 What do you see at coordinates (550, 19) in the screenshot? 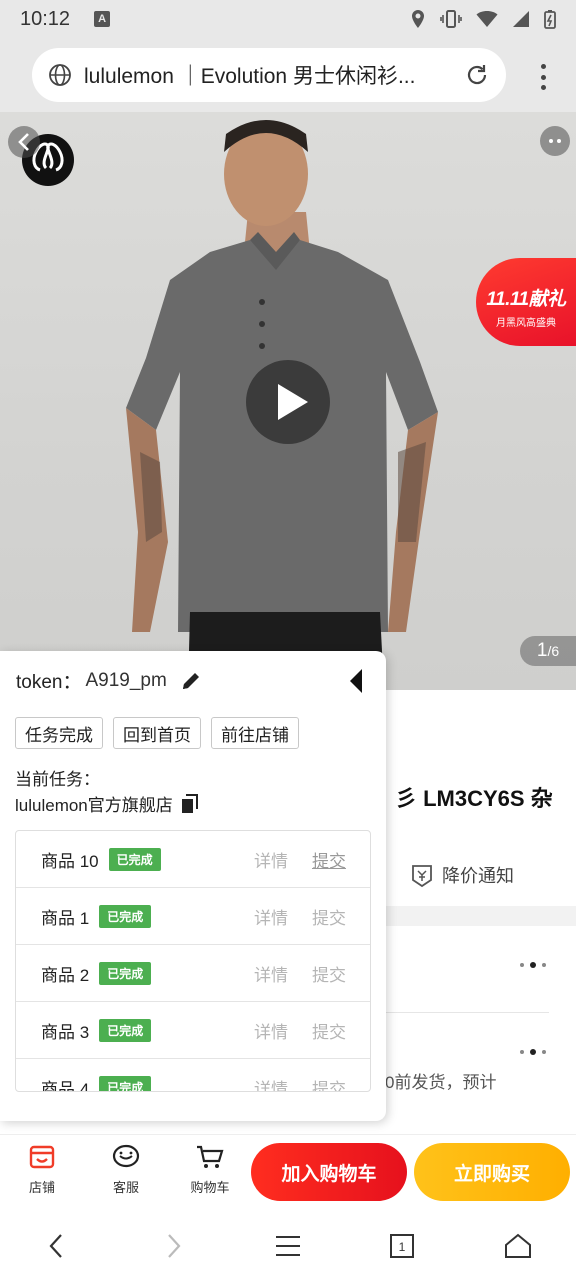
I see `battery-icon` at bounding box center [550, 19].